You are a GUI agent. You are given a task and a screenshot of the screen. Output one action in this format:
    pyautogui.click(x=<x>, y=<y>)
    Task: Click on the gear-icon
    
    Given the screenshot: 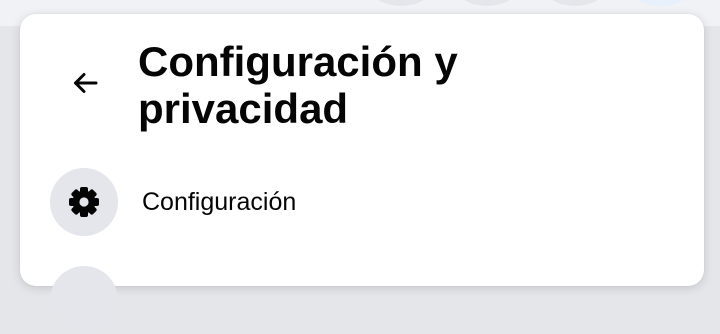 What is the action you would take?
    pyautogui.click(x=84, y=202)
    